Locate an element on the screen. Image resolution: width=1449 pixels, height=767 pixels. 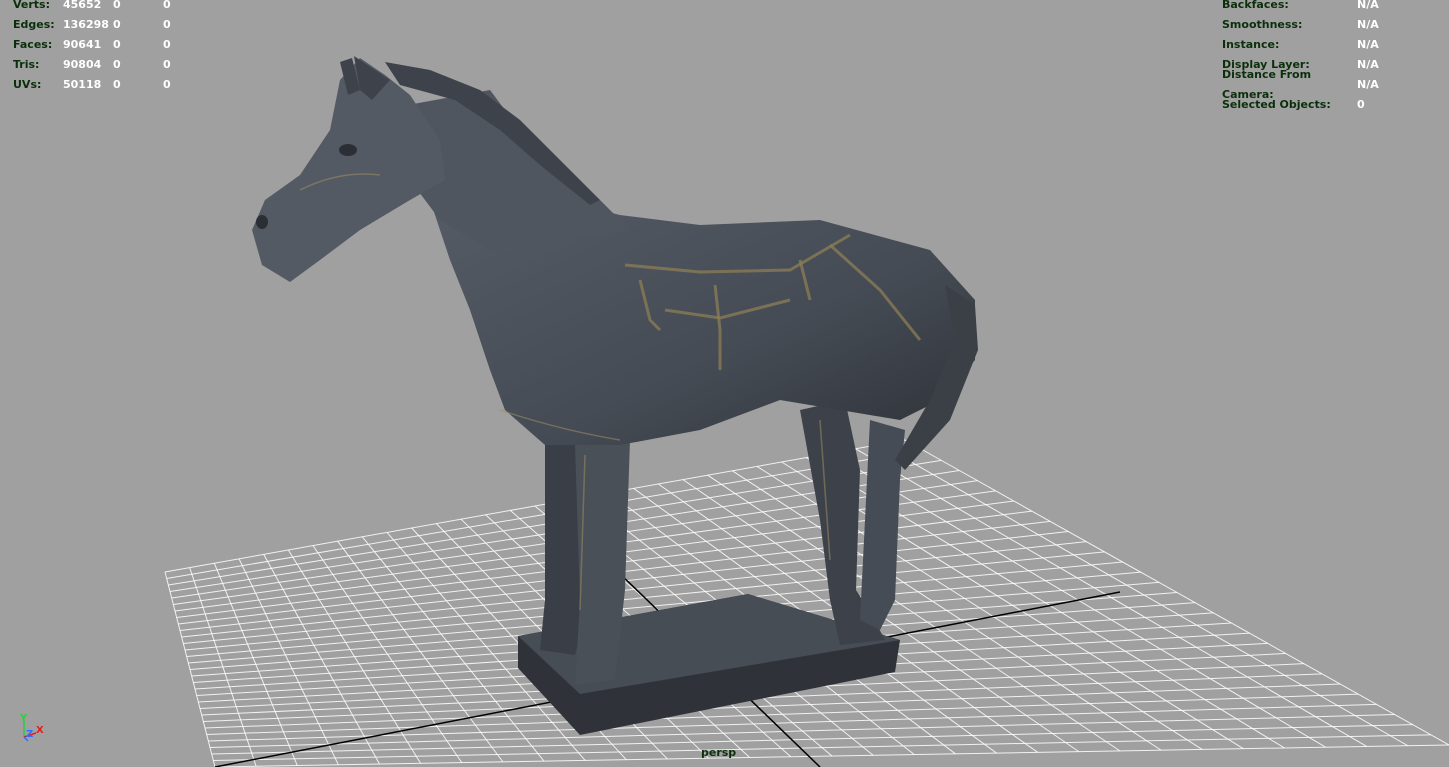
info-value: 0 is located at coordinates (1361, 104).